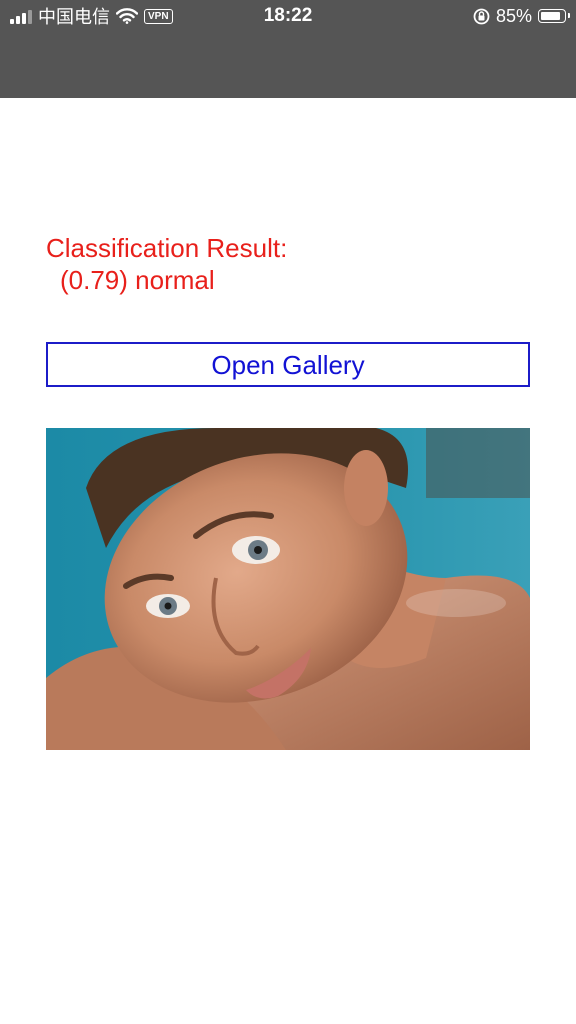 The width and height of the screenshot is (576, 1024). Describe the element at coordinates (137, 280) in the screenshot. I see `result-value: (0.79) normal` at that location.